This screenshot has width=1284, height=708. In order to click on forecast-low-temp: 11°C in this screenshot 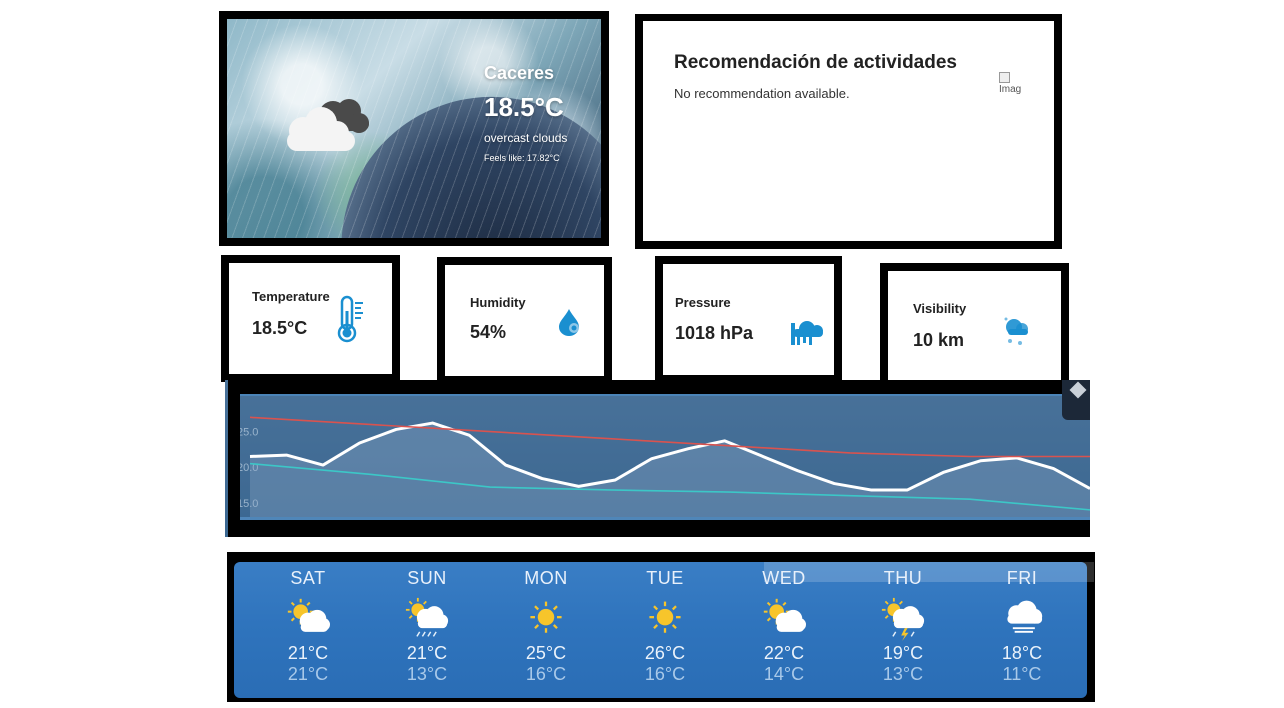, I will do `click(1022, 674)`.